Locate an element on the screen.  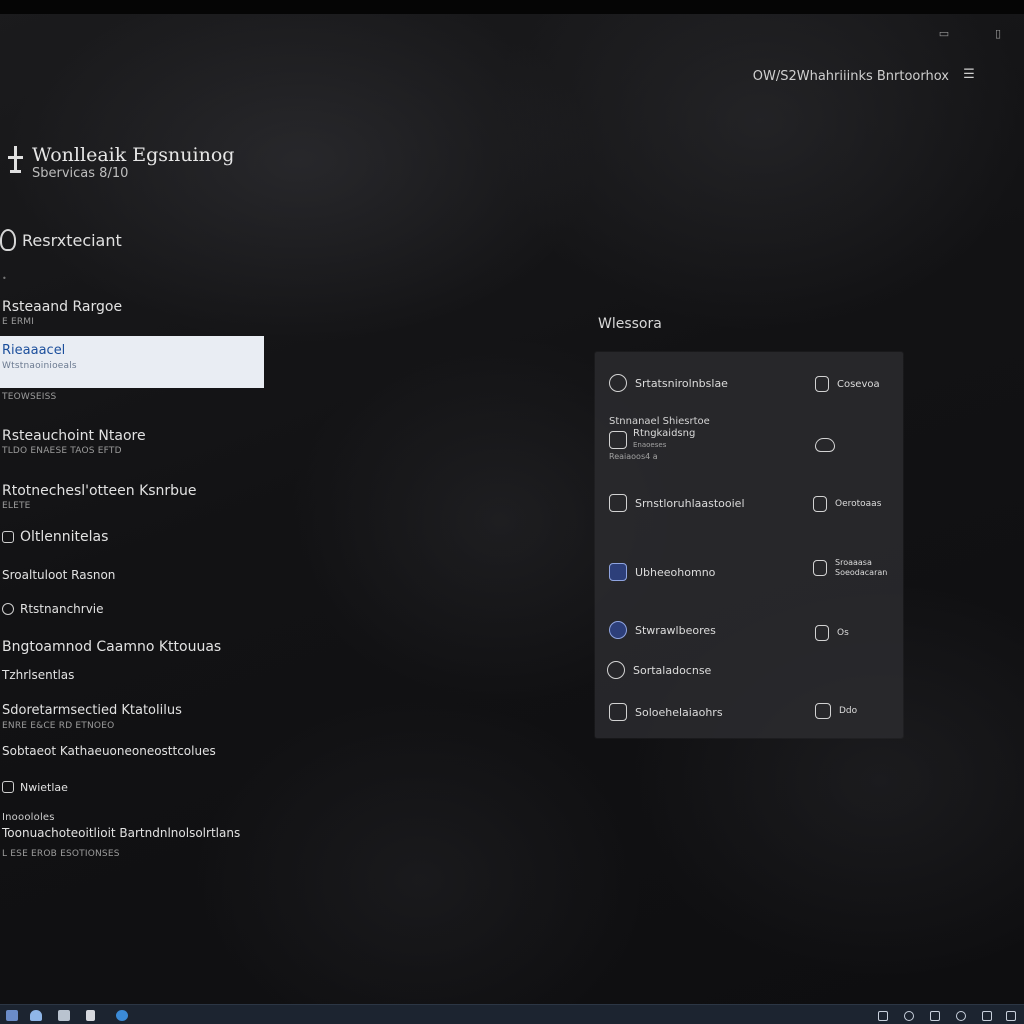
panel-item: Ubheeohomno is located at coordinates (662, 572).